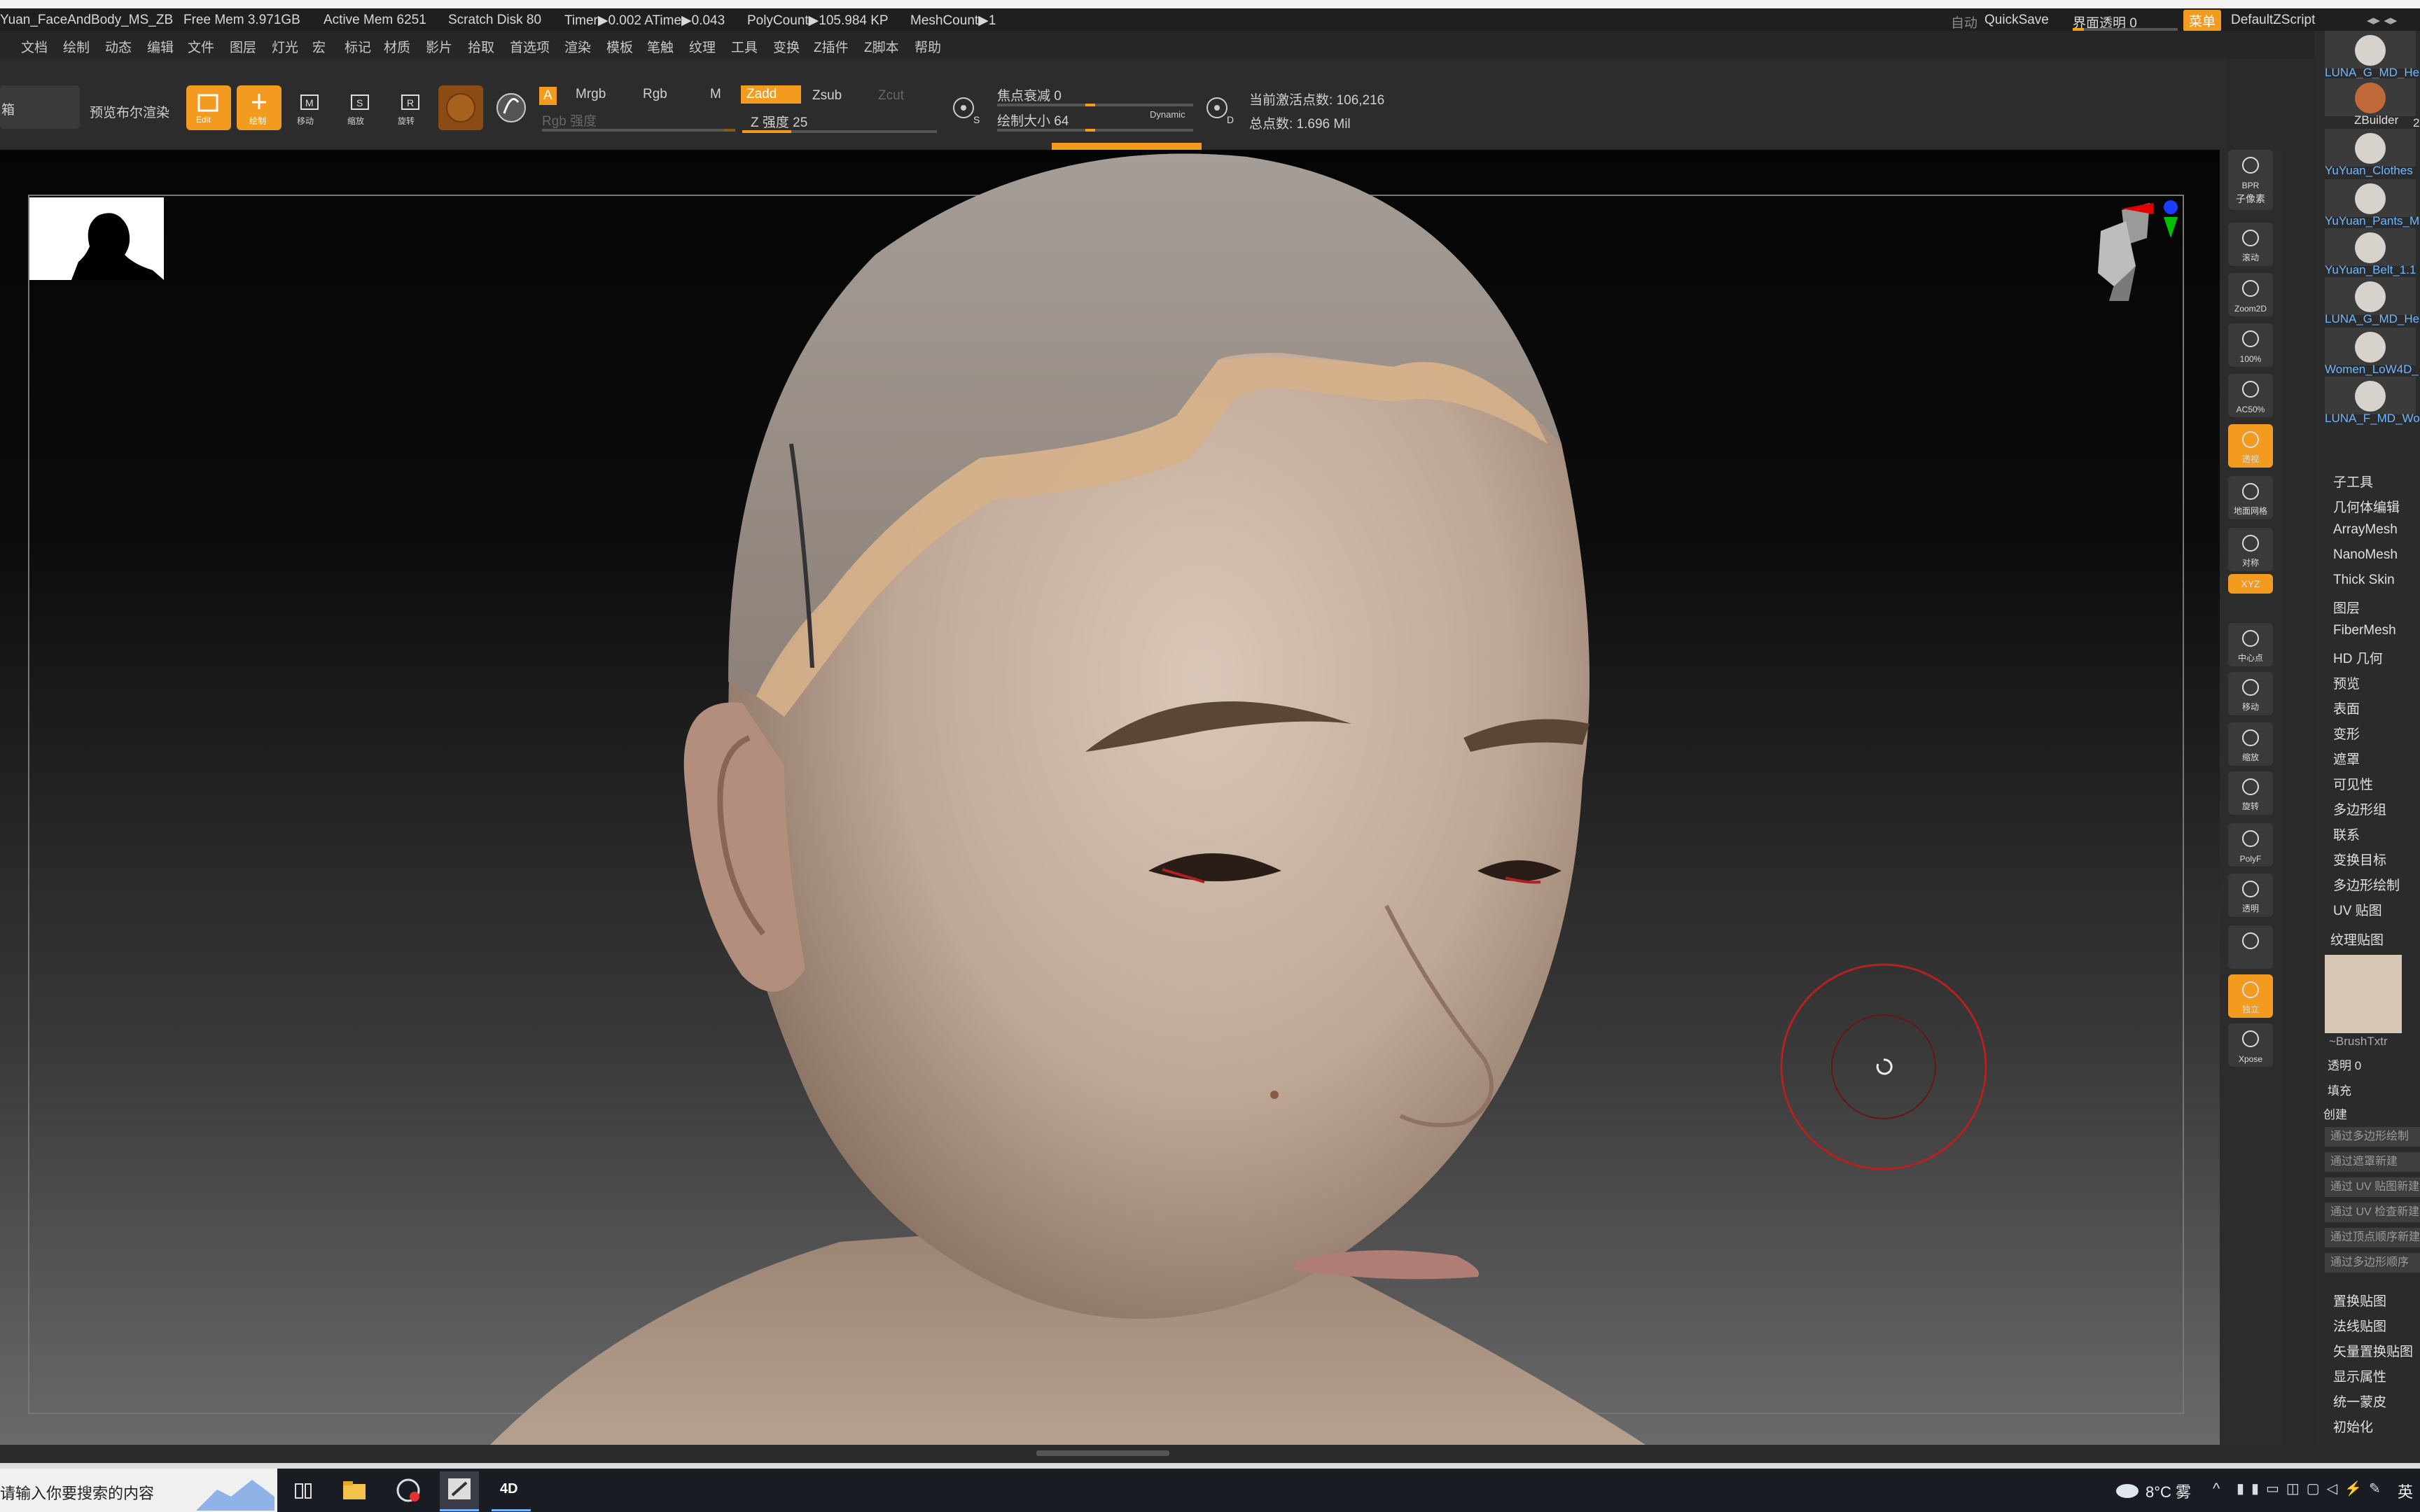  I want to click on menu-item: 标记, so click(358, 46).